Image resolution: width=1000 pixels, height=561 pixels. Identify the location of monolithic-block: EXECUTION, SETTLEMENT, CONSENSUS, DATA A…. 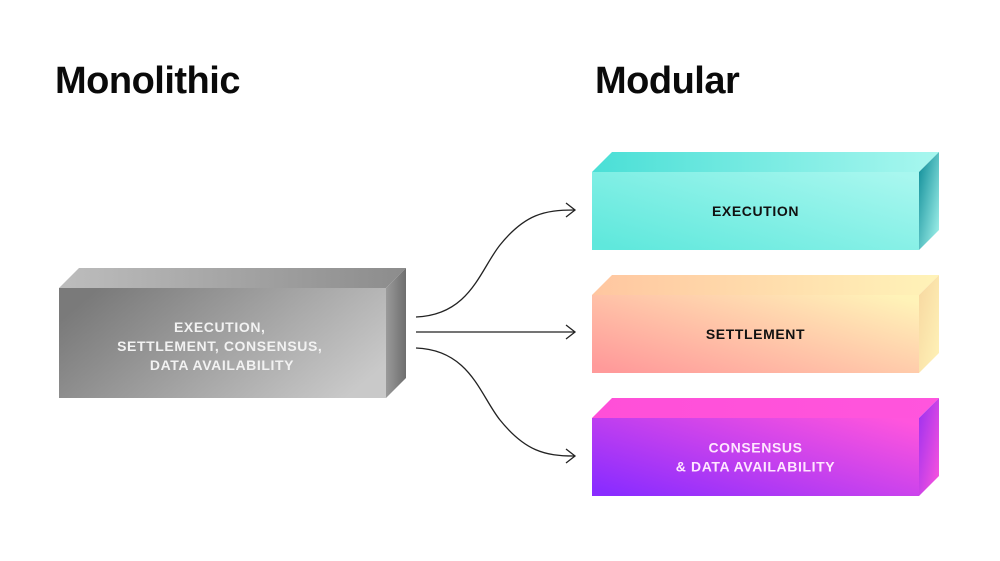
(232, 333).